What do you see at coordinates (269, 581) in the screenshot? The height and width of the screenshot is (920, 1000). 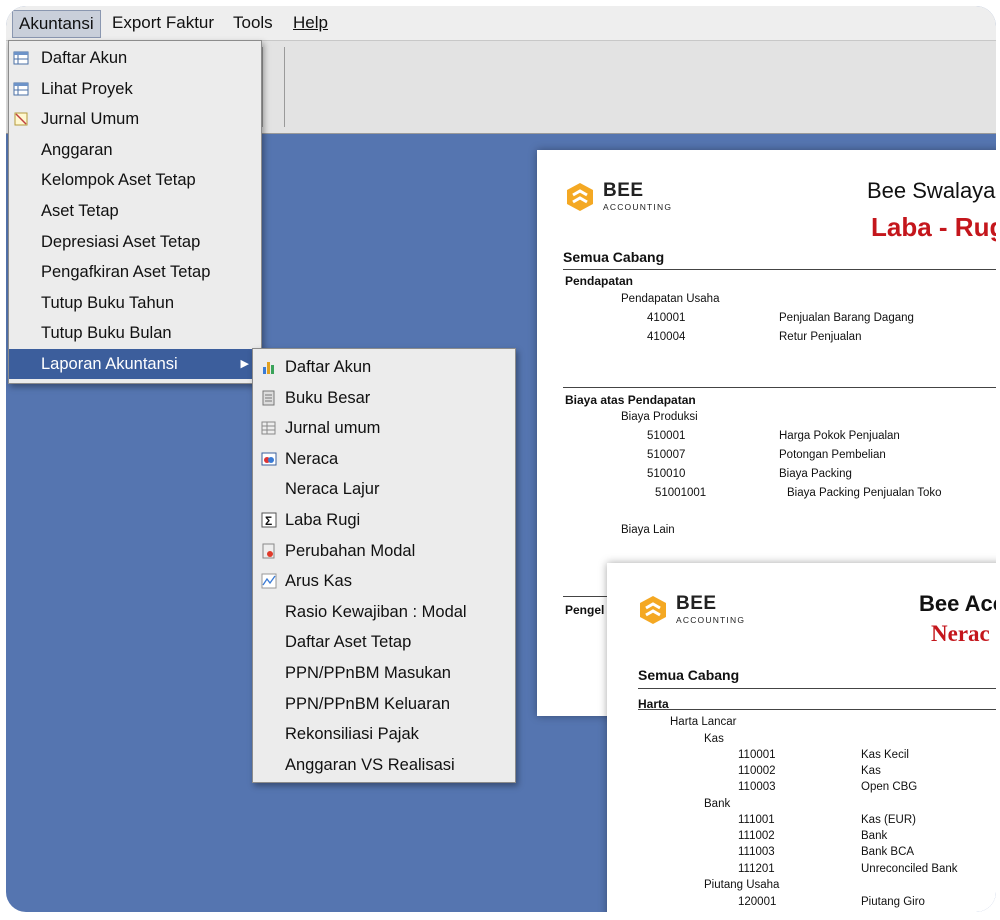 I see `line-chart-icon` at bounding box center [269, 581].